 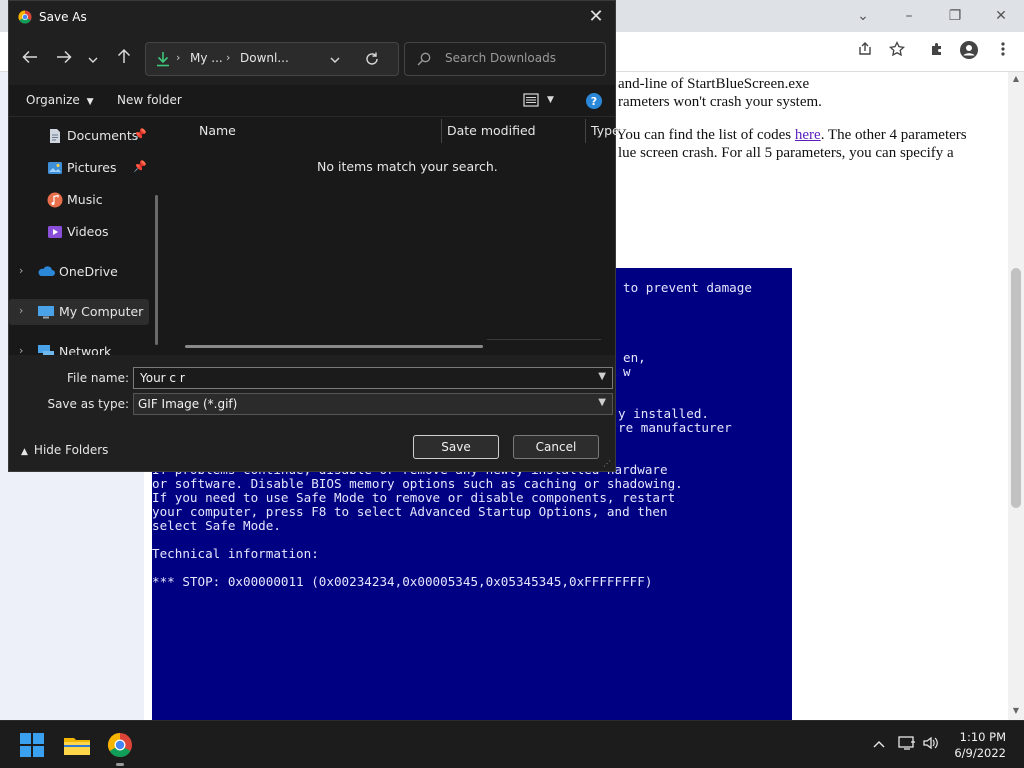 I want to click on bsod-text-line: y installed., so click(x=663, y=413).